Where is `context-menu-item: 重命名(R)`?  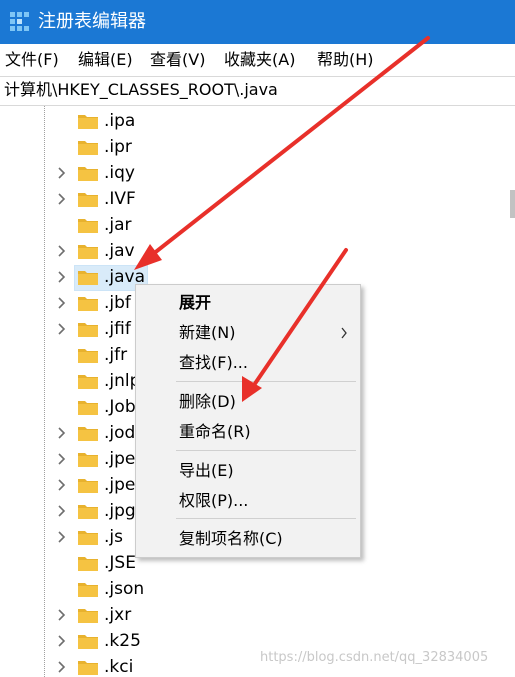 context-menu-item: 重命名(R) is located at coordinates (248, 432).